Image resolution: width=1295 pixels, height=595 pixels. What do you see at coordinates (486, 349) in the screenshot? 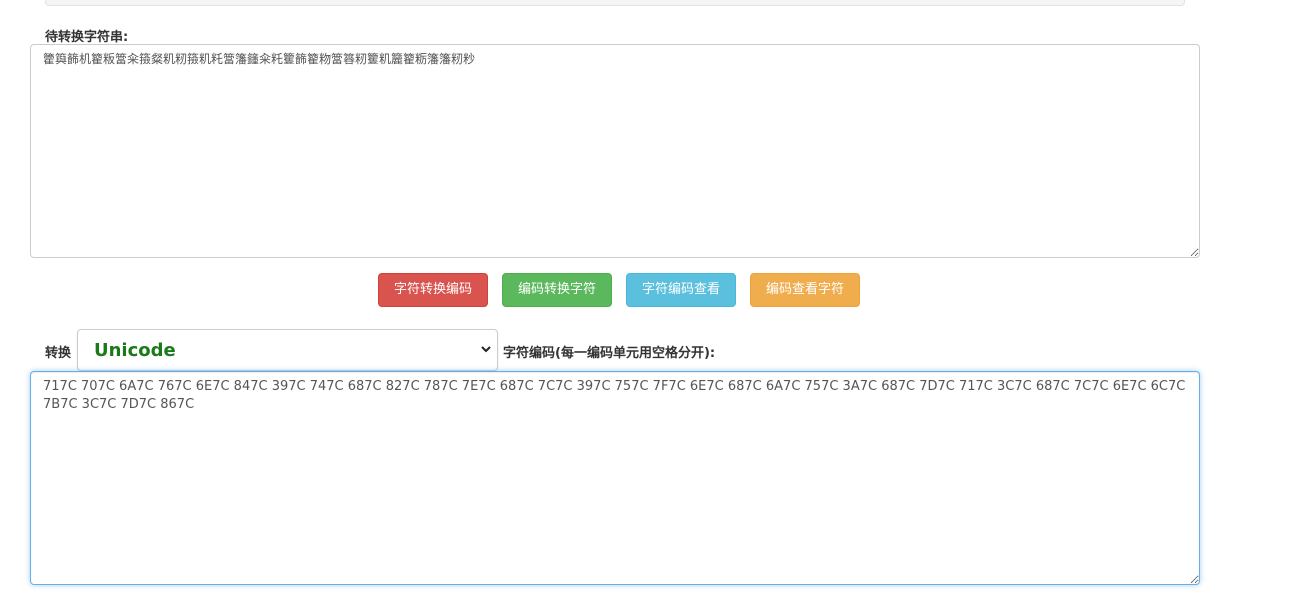
I see `chevron-down-icon` at bounding box center [486, 349].